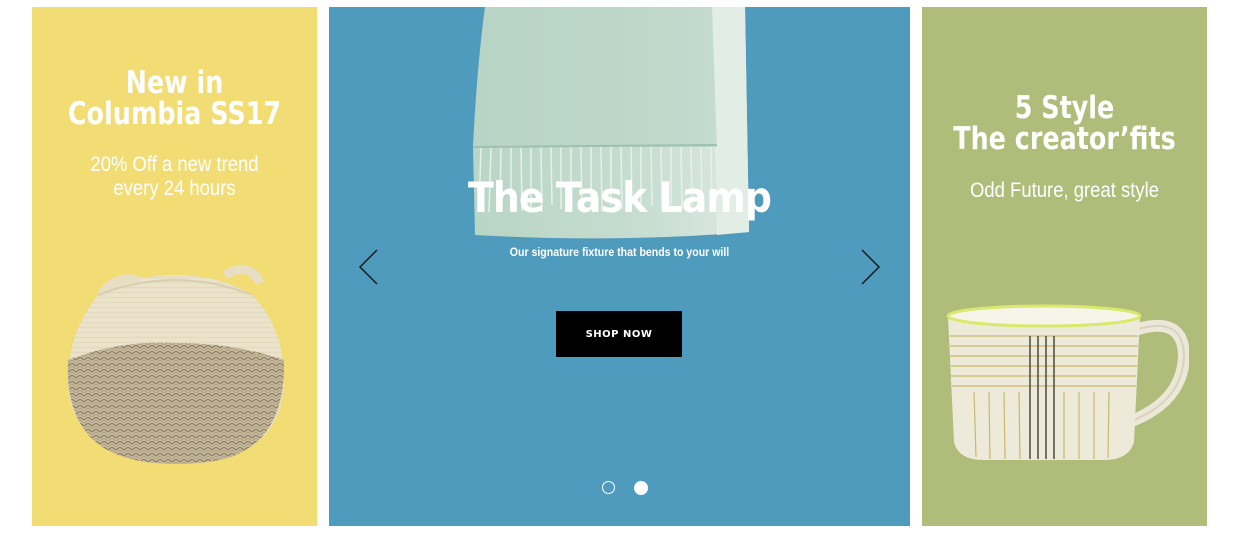 Image resolution: width=1235 pixels, height=548 pixels. What do you see at coordinates (176, 364) in the screenshot?
I see `woven-basket-image` at bounding box center [176, 364].